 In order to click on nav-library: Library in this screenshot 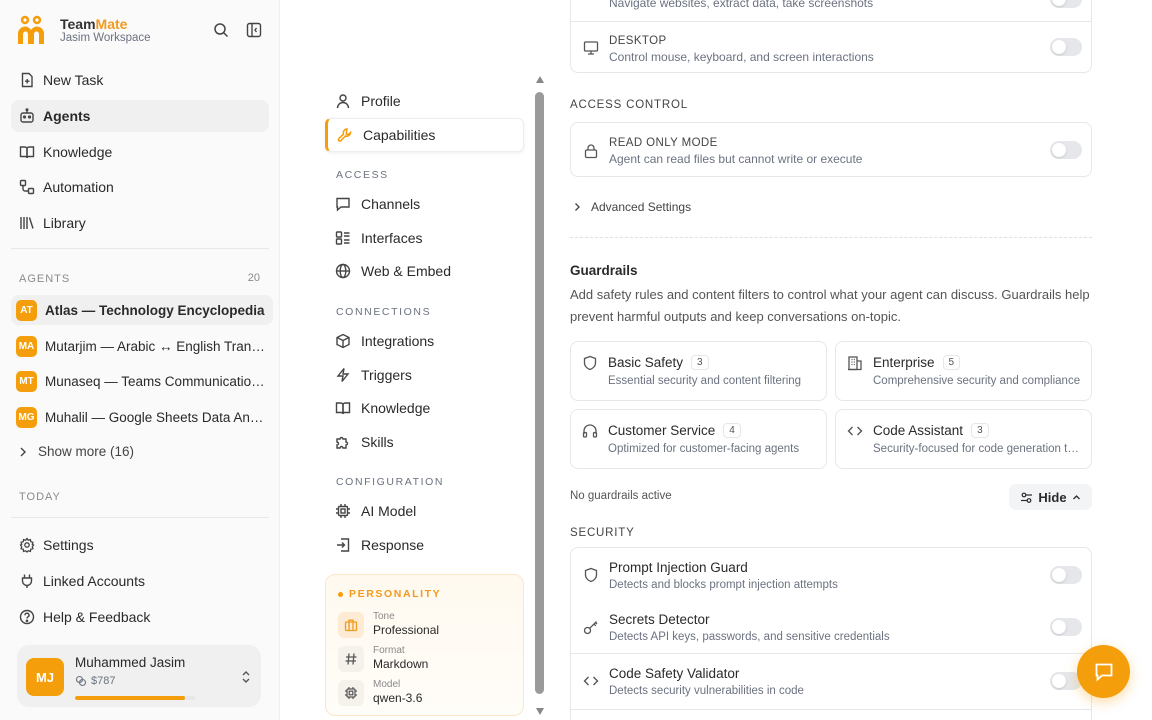, I will do `click(140, 223)`.